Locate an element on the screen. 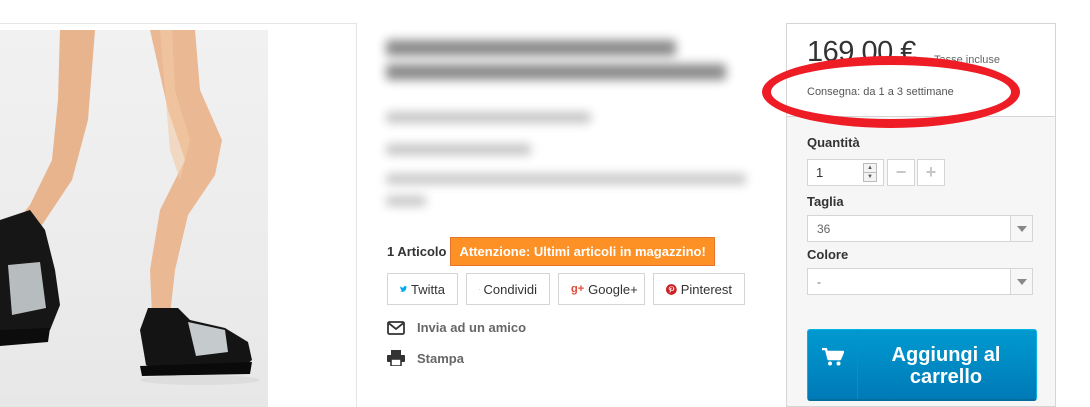  add-to-cart-button: Aggiungi al carrello is located at coordinates (922, 365).